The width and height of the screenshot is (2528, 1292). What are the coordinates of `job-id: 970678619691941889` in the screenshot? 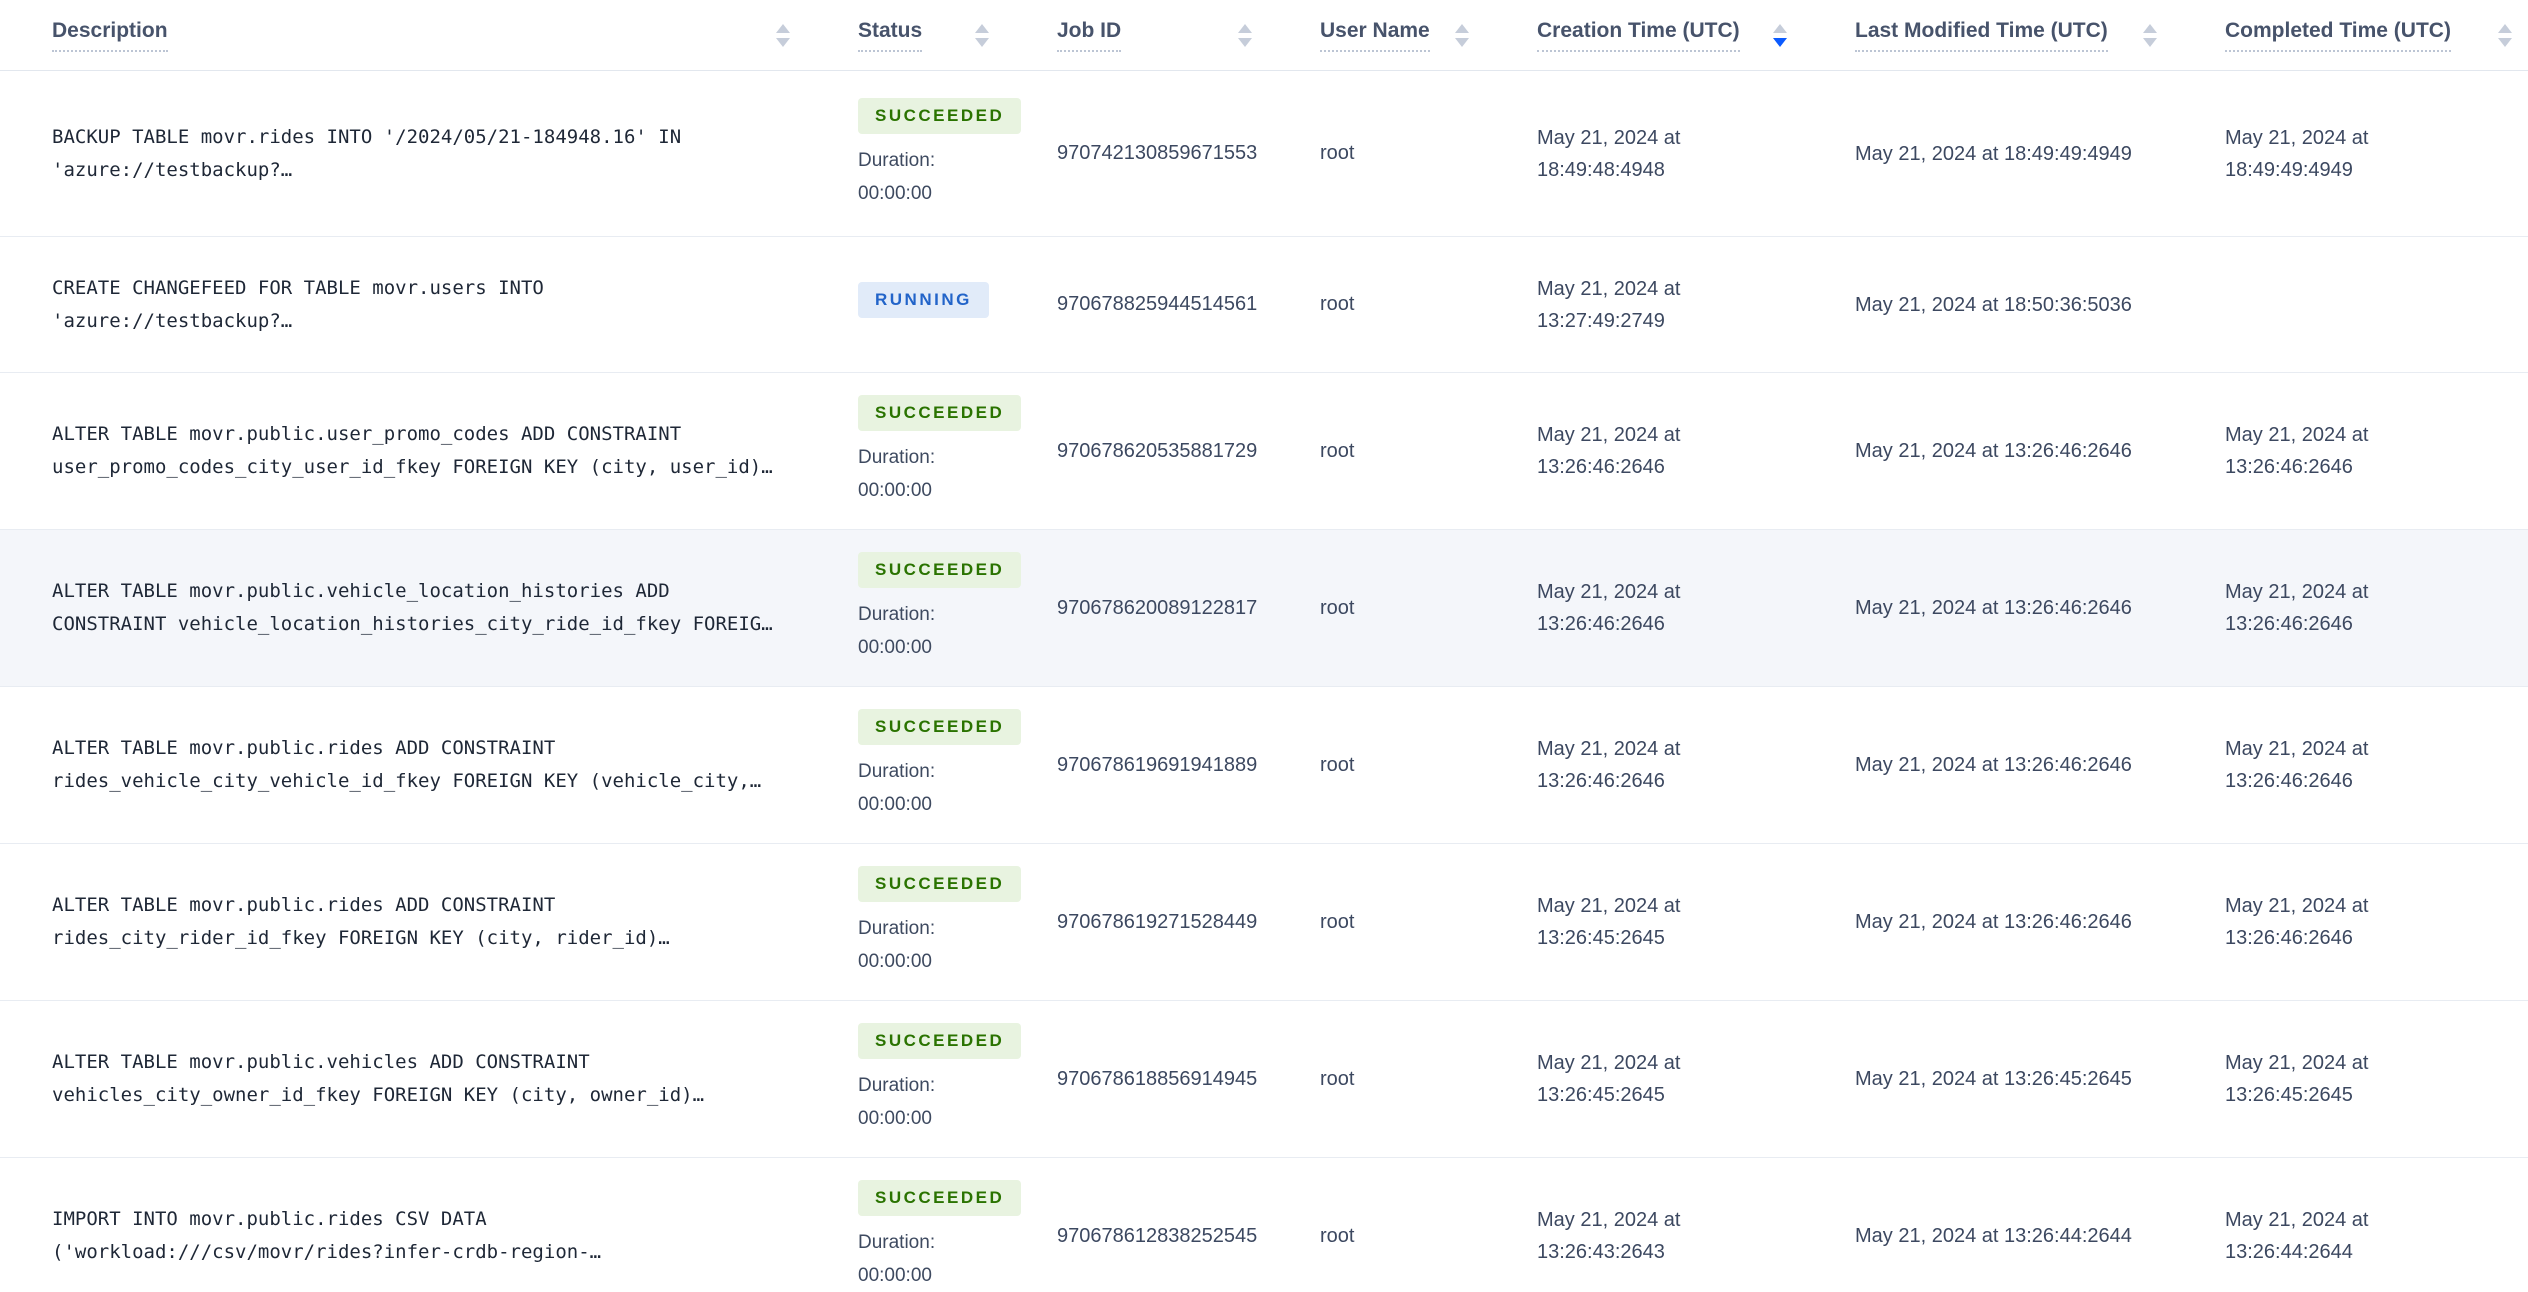 It's located at (1157, 764).